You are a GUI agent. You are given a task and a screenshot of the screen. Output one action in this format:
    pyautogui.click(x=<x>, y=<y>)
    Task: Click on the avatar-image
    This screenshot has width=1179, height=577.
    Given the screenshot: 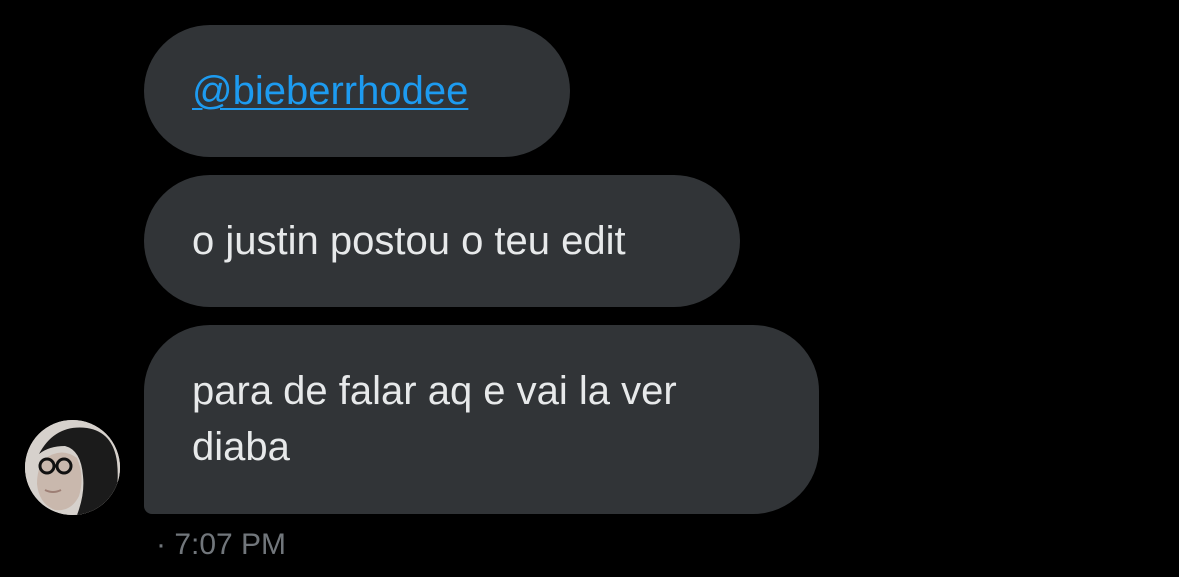 What is the action you would take?
    pyautogui.click(x=72, y=467)
    